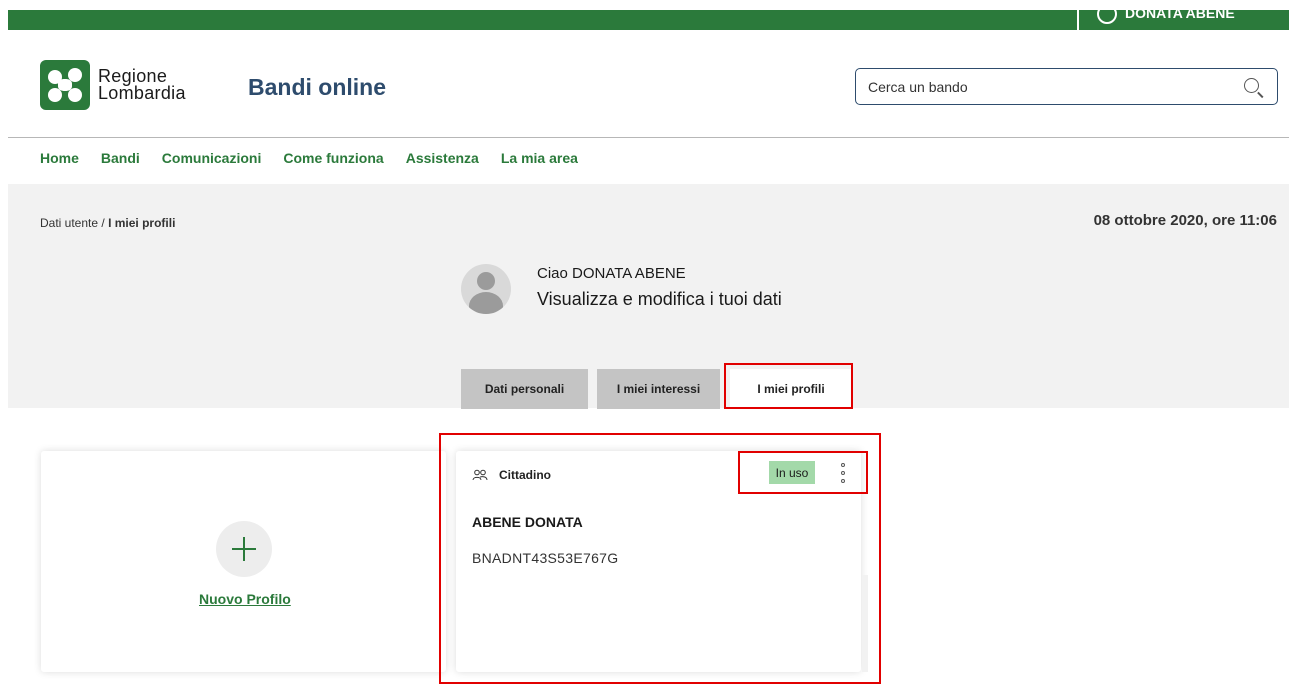 This screenshot has height=684, width=1289. I want to click on search-input, so click(1048, 86).